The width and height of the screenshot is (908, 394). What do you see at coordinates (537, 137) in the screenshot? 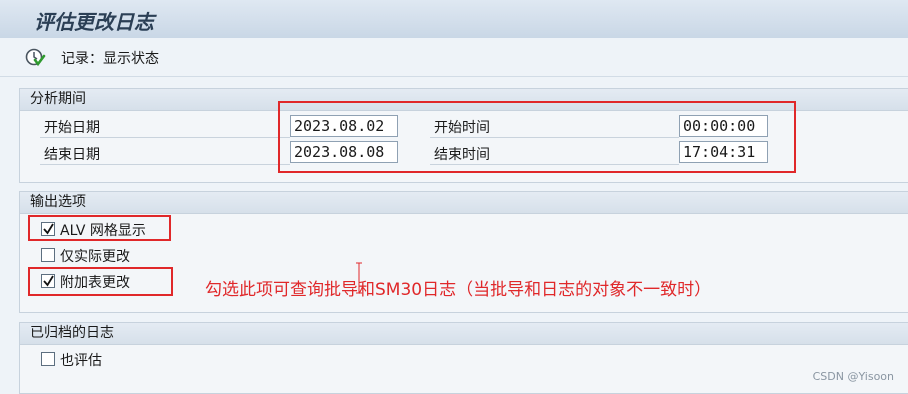
I see `highlight-period-box` at bounding box center [537, 137].